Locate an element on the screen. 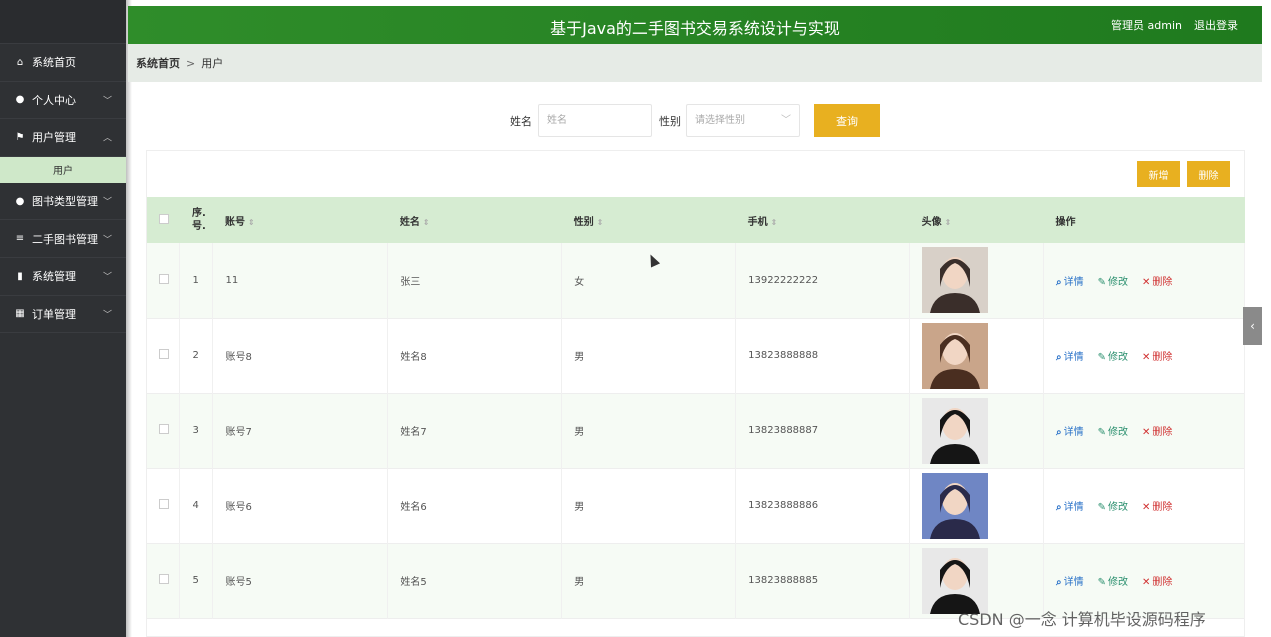  sidebar-item-label: 二手图书管理 is located at coordinates (65, 239).